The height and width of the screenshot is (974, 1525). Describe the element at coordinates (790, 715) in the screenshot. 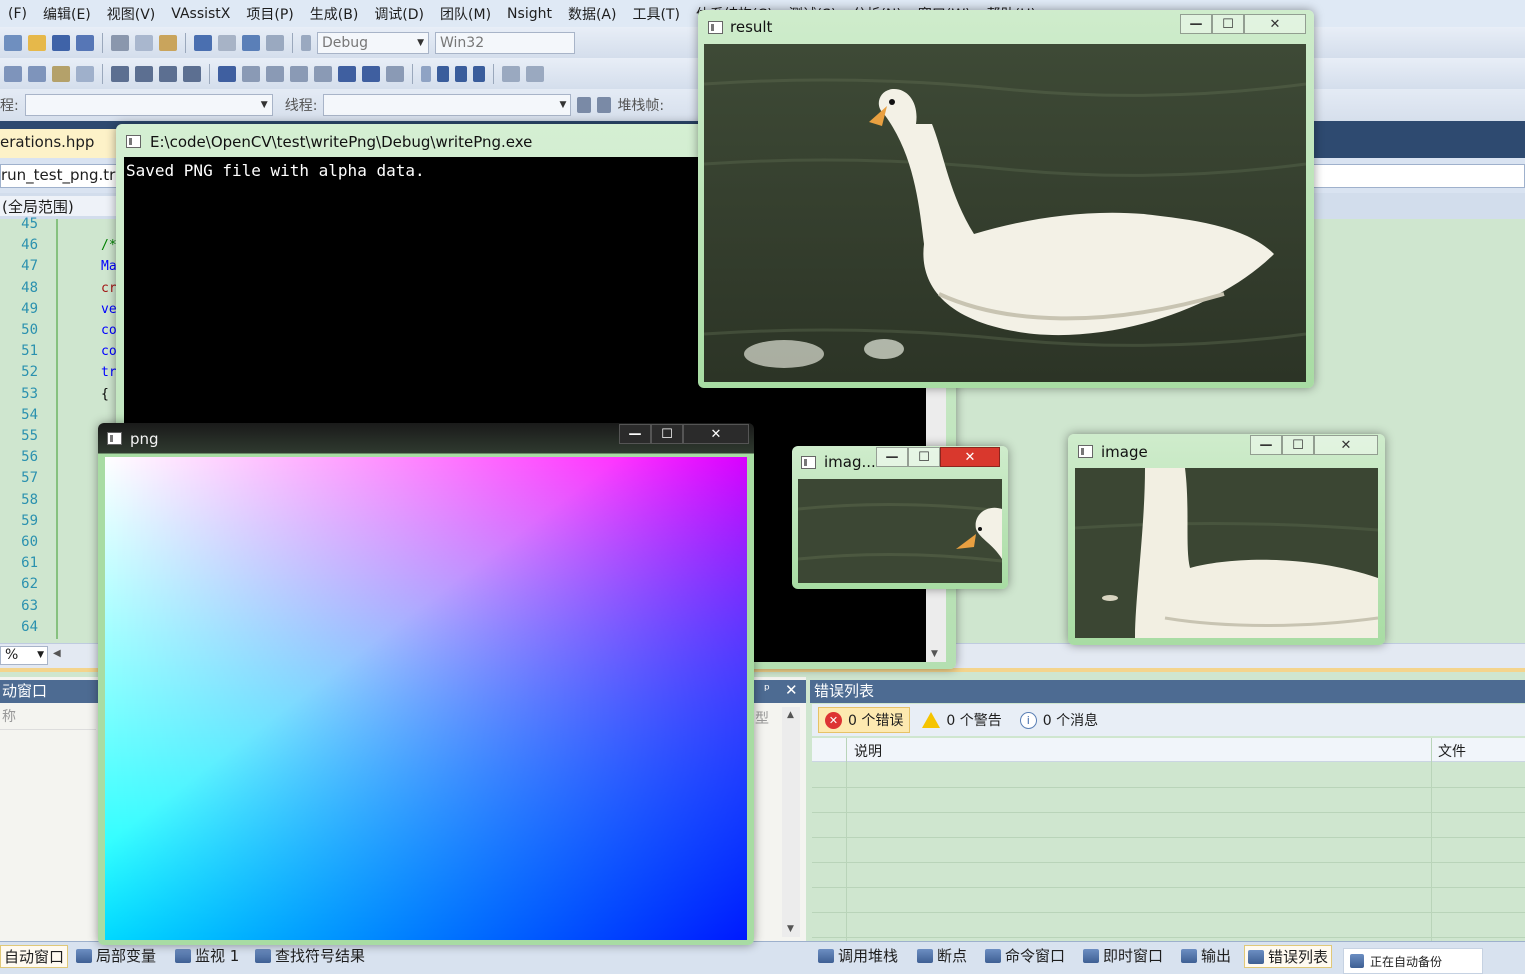

I see `scroll-up-icon: ▲` at that location.